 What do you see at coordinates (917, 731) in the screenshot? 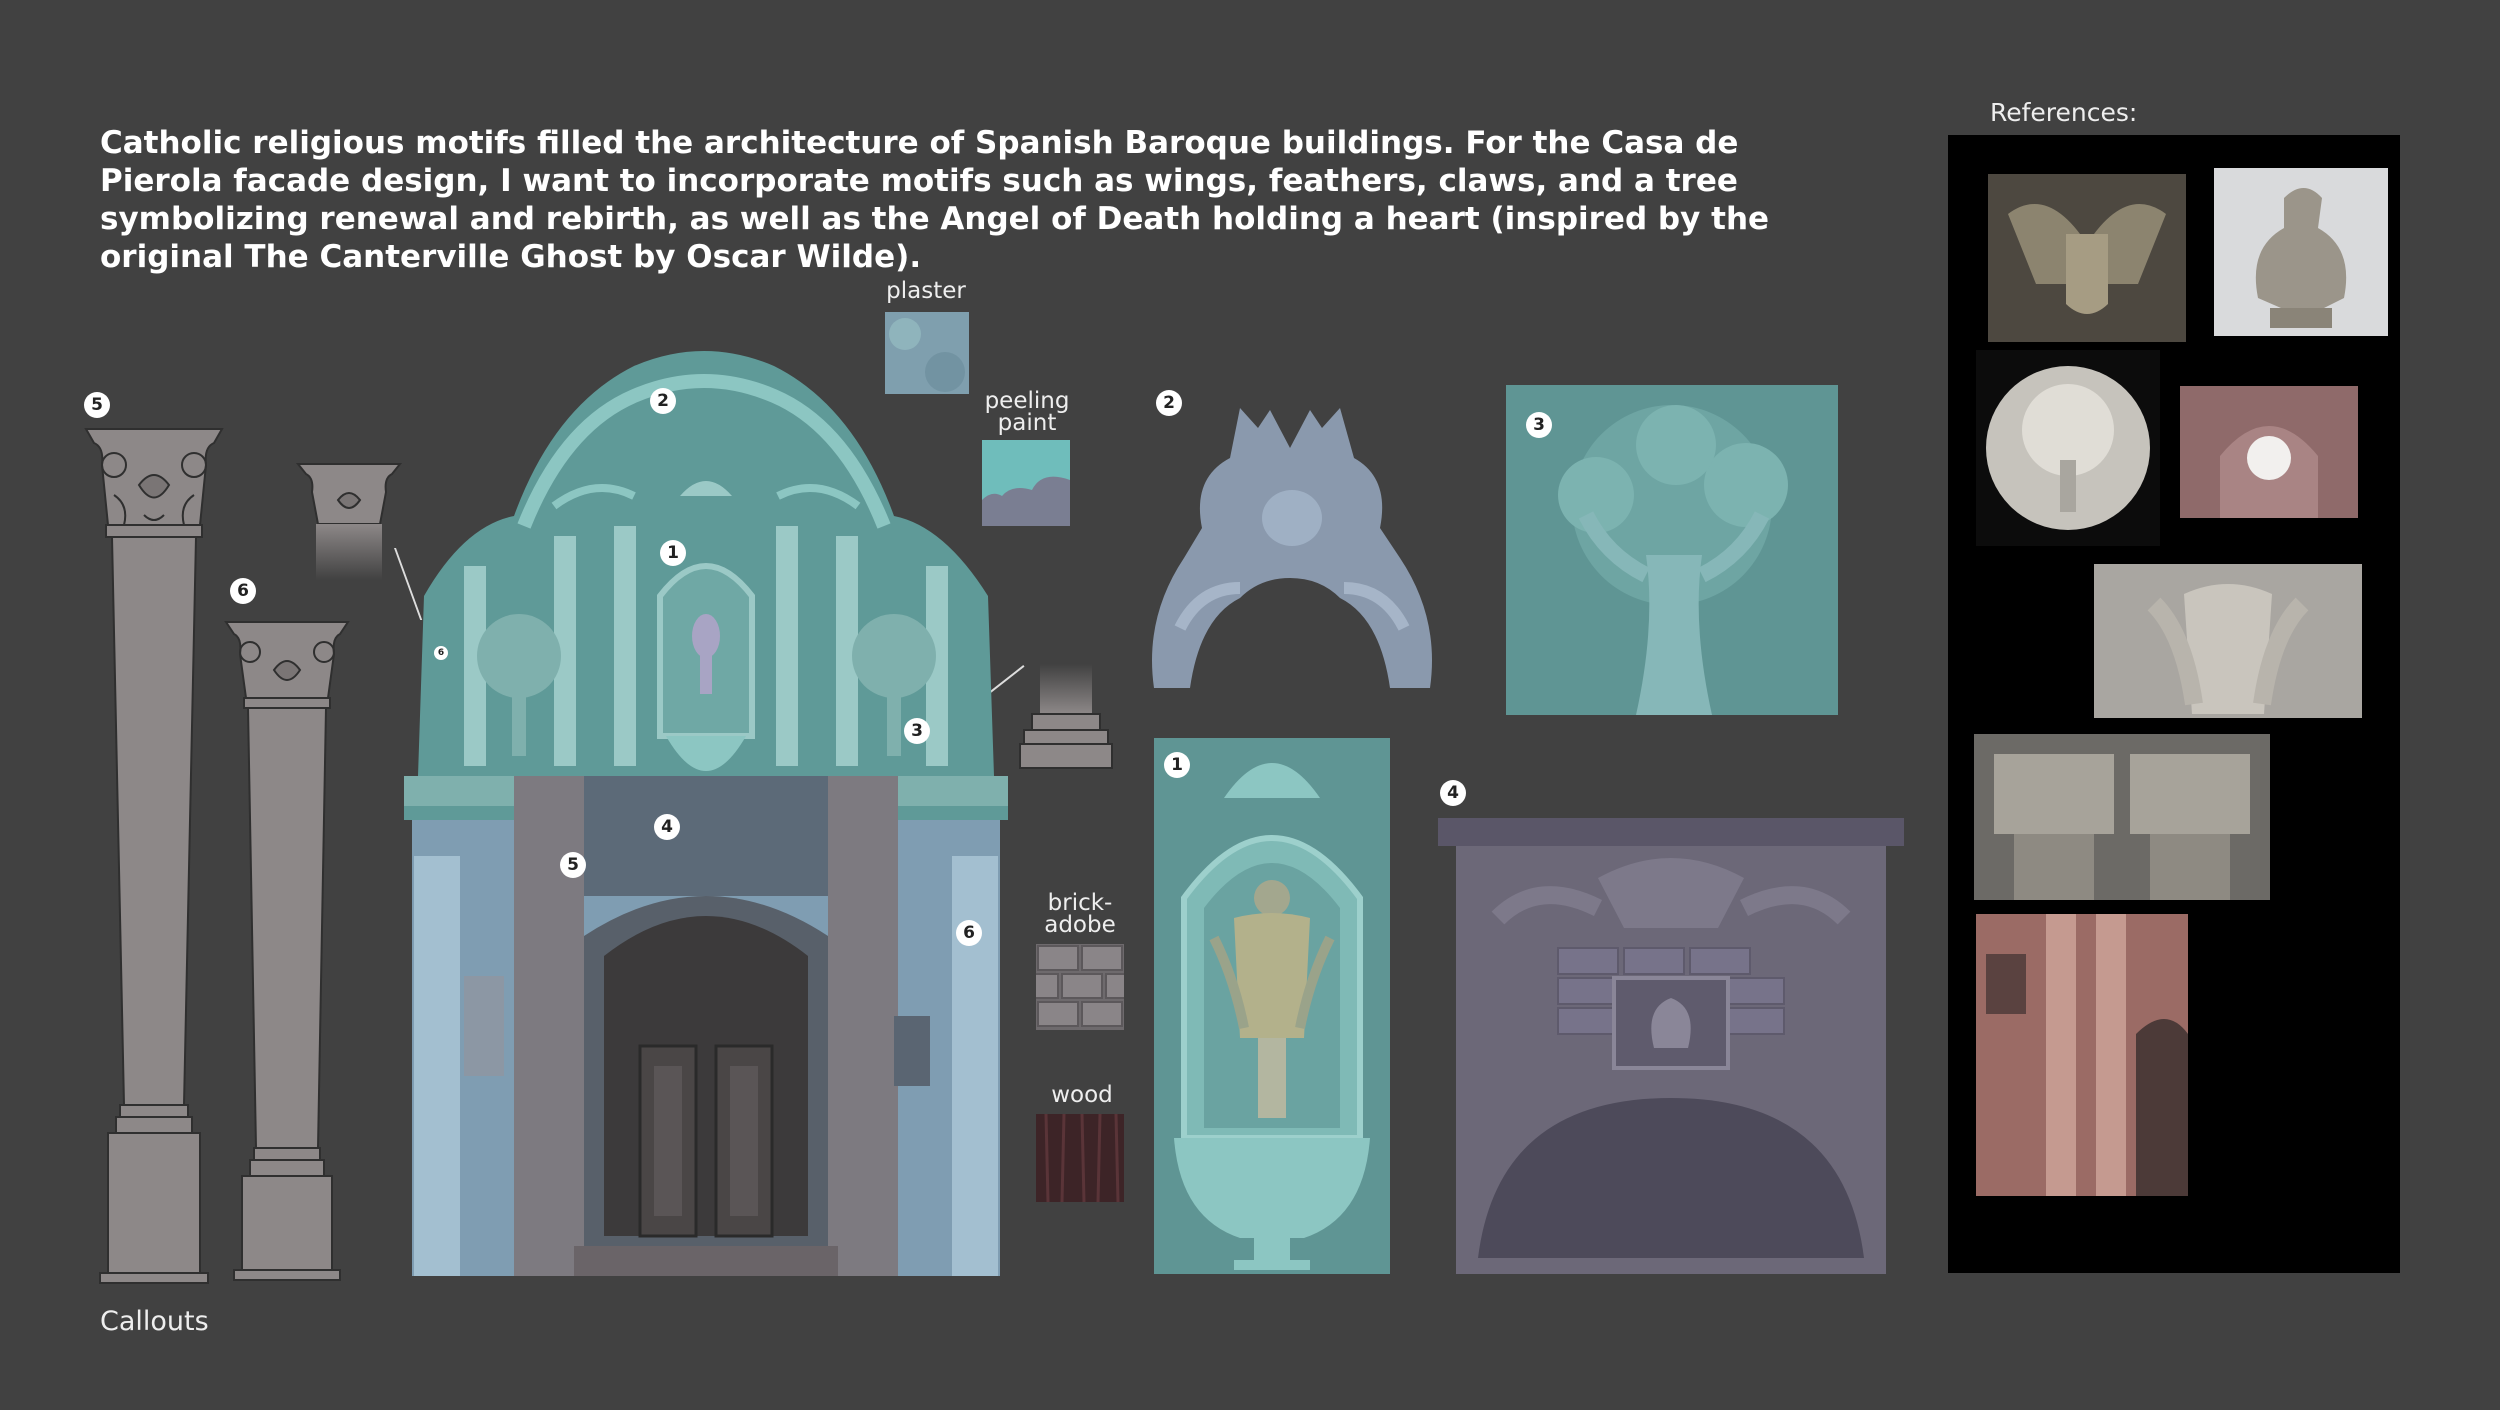
I see `facade-callout-3: 3` at bounding box center [917, 731].